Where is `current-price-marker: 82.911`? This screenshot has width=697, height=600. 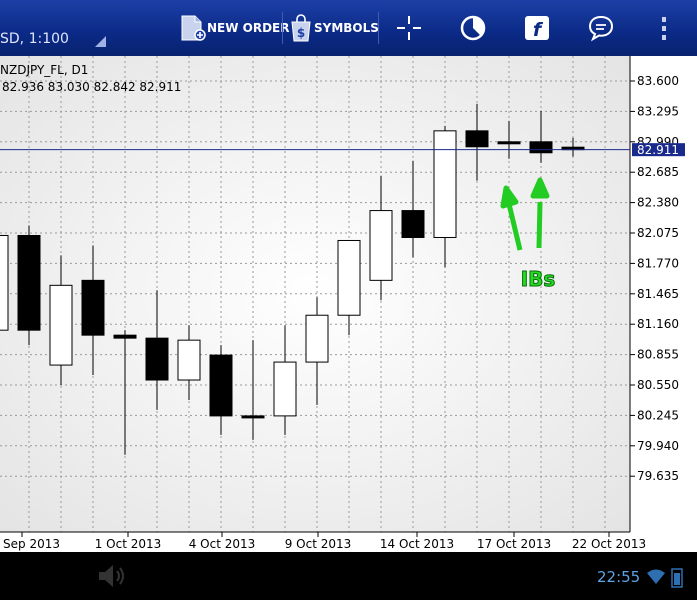
current-price-marker: 82.911 is located at coordinates (658, 150).